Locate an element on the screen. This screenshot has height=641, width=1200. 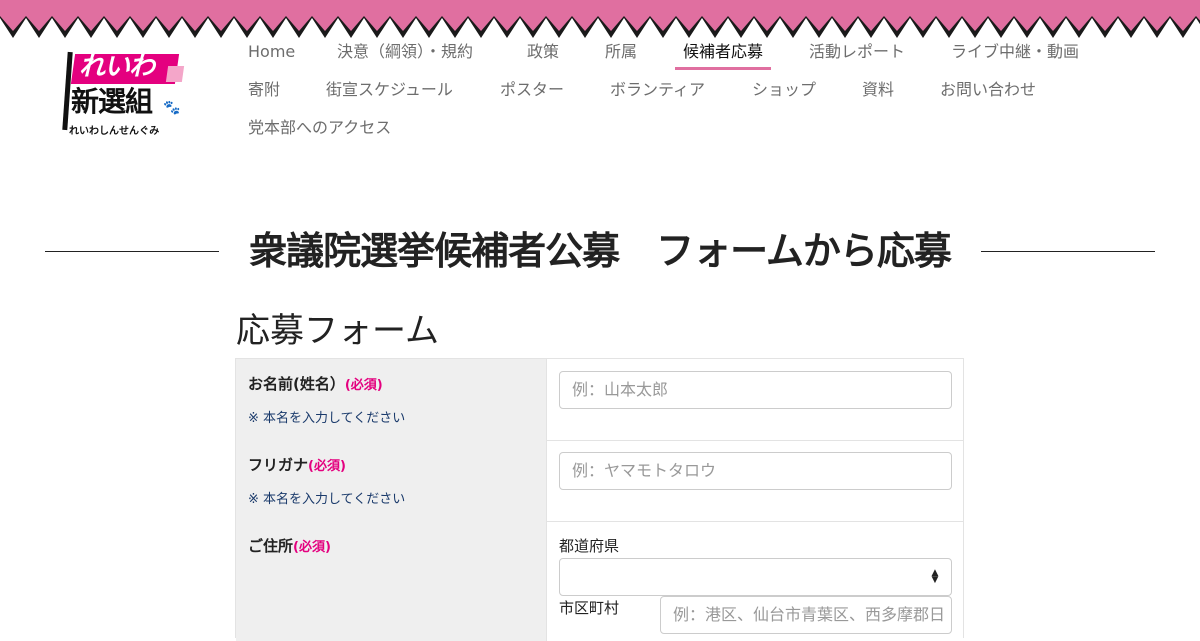
select-arrows-icon: ▲ ▼ is located at coordinates (935, 576).